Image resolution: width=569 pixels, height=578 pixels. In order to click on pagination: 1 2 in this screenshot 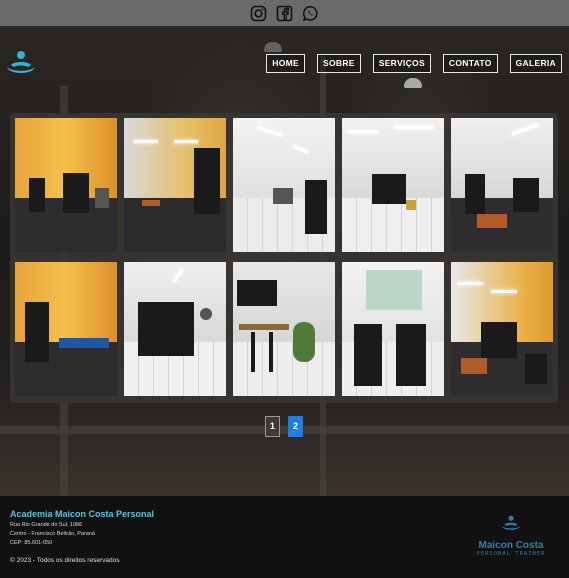, I will do `click(284, 426)`.